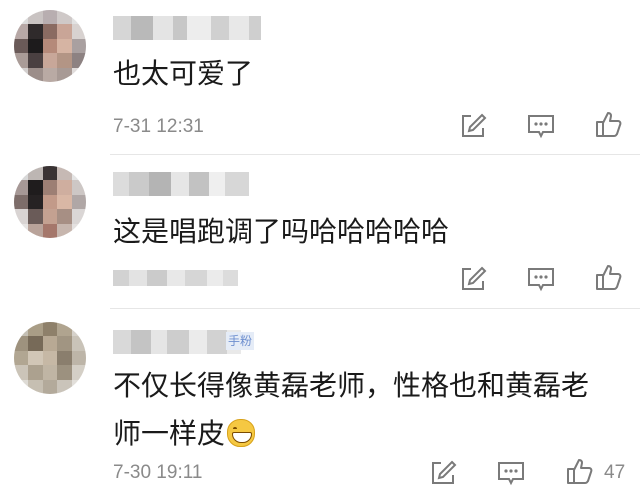 This screenshot has height=496, width=640. Describe the element at coordinates (281, 231) in the screenshot. I see `comment-text: 这是唱跑调了吗哈哈哈哈哈` at that location.